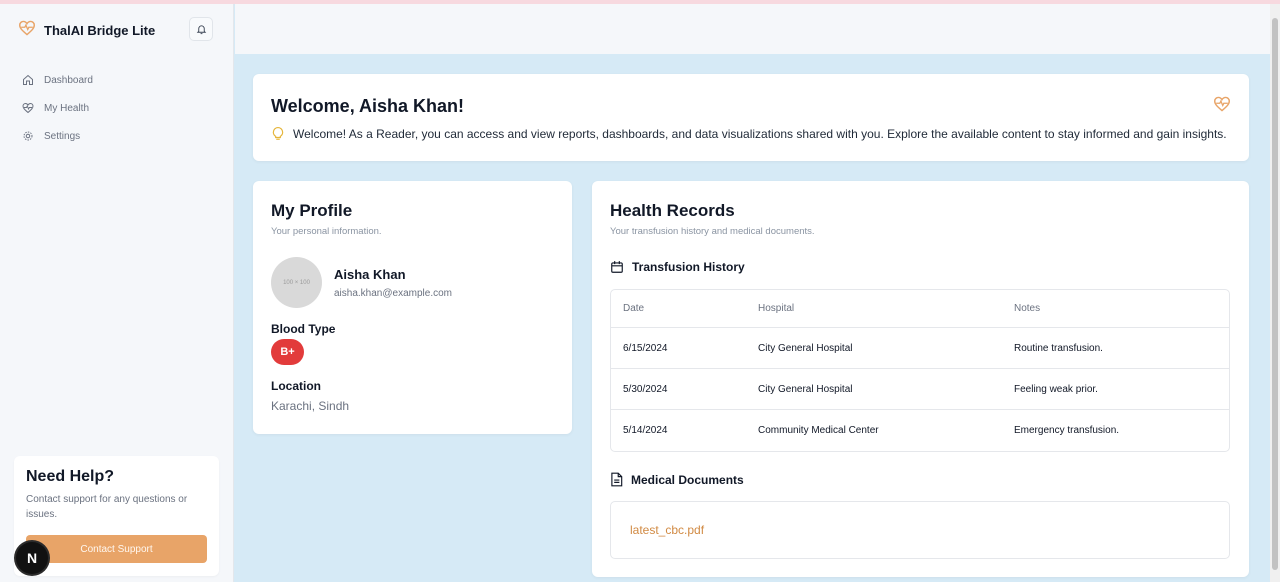 This screenshot has width=1280, height=582. Describe the element at coordinates (296, 386) in the screenshot. I see `location-label: Location` at that location.